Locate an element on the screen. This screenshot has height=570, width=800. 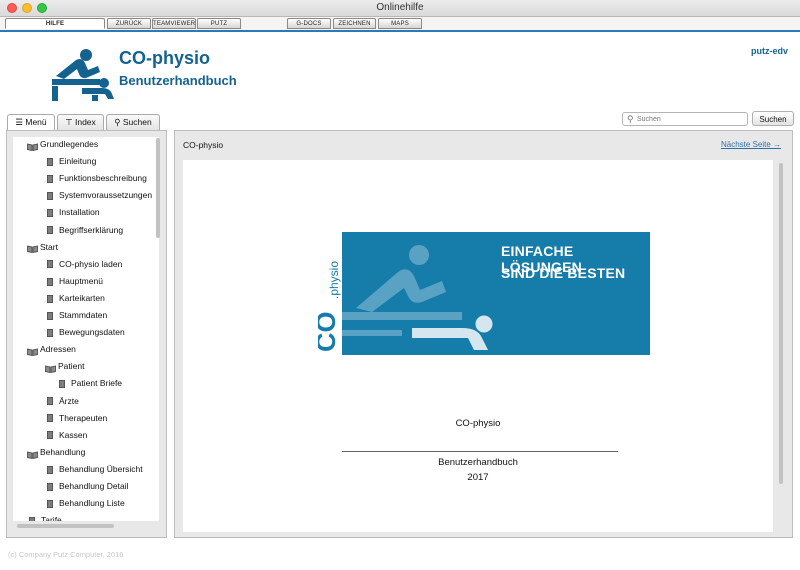
app-title: CO-physio is located at coordinates (165, 58).